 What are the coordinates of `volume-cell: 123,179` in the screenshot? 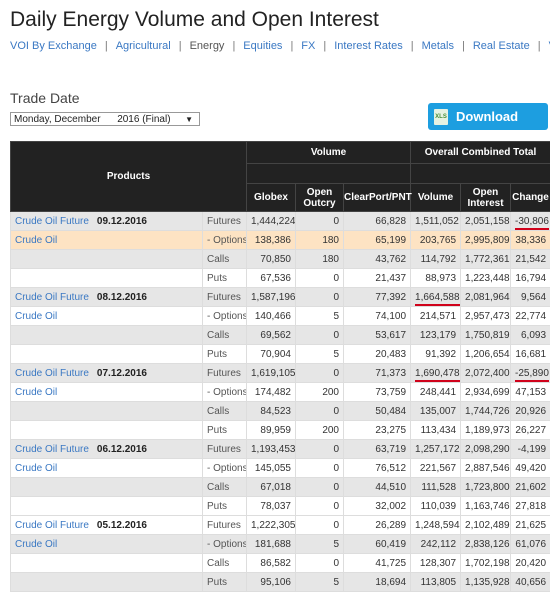 It's located at (436, 335).